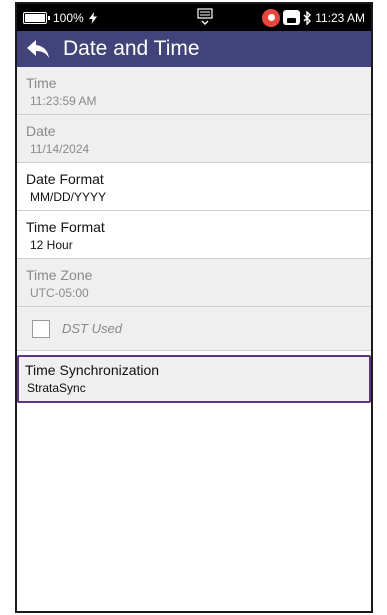 Image resolution: width=387 pixels, height=615 pixels. I want to click on status-left: 100%, so click(60, 18).